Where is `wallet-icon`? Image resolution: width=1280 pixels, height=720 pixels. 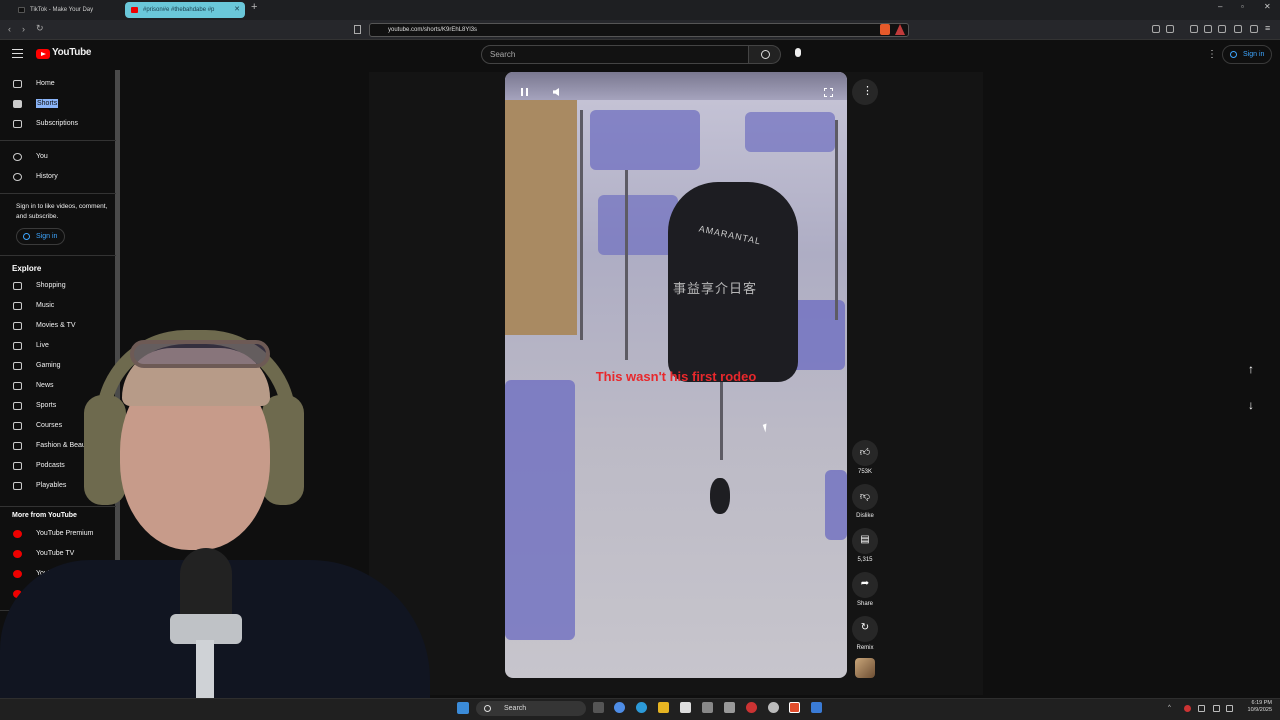 wallet-icon is located at coordinates (1238, 29).